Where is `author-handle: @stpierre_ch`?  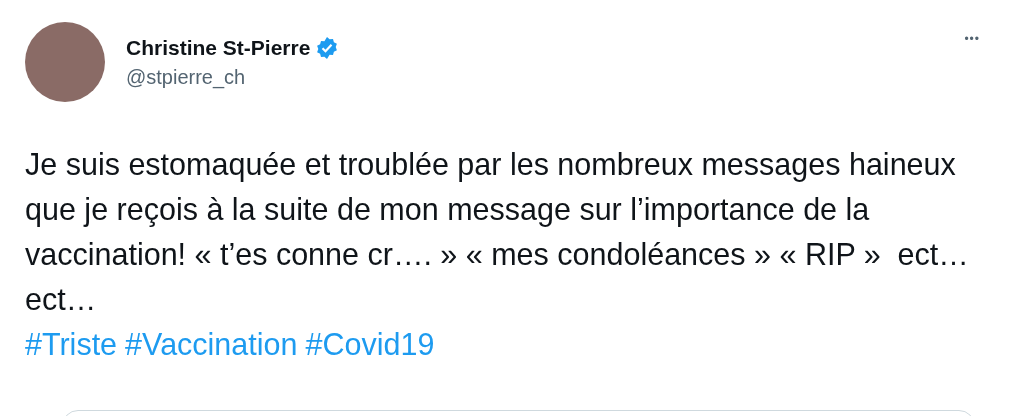 author-handle: @stpierre_ch is located at coordinates (233, 77).